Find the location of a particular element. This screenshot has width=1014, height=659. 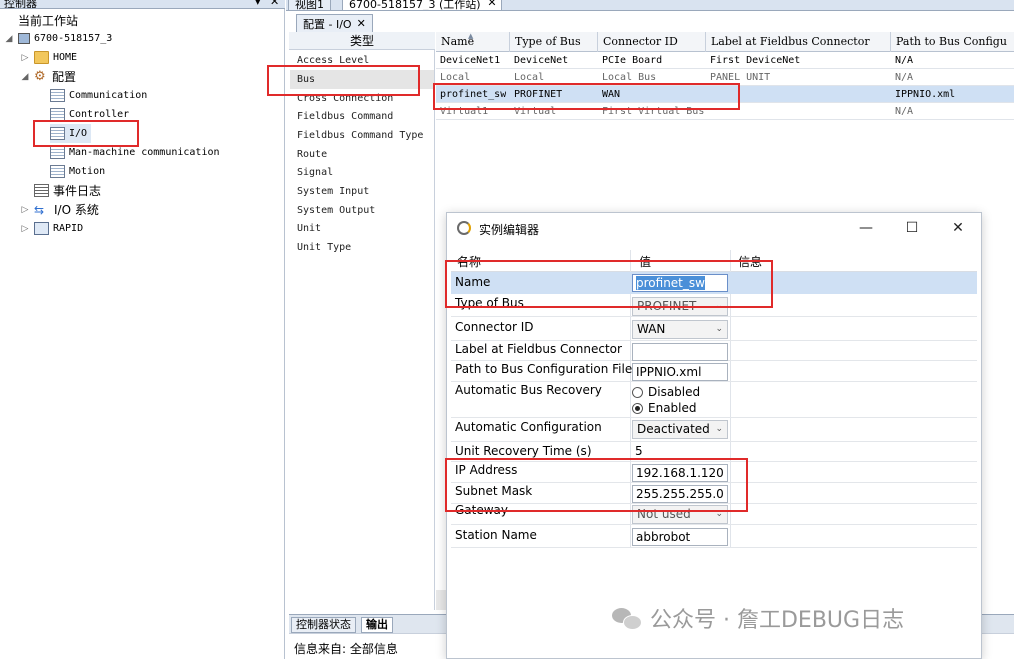

tree-item-controller: ◢ 6700-518157_3 is located at coordinates (58, 38).